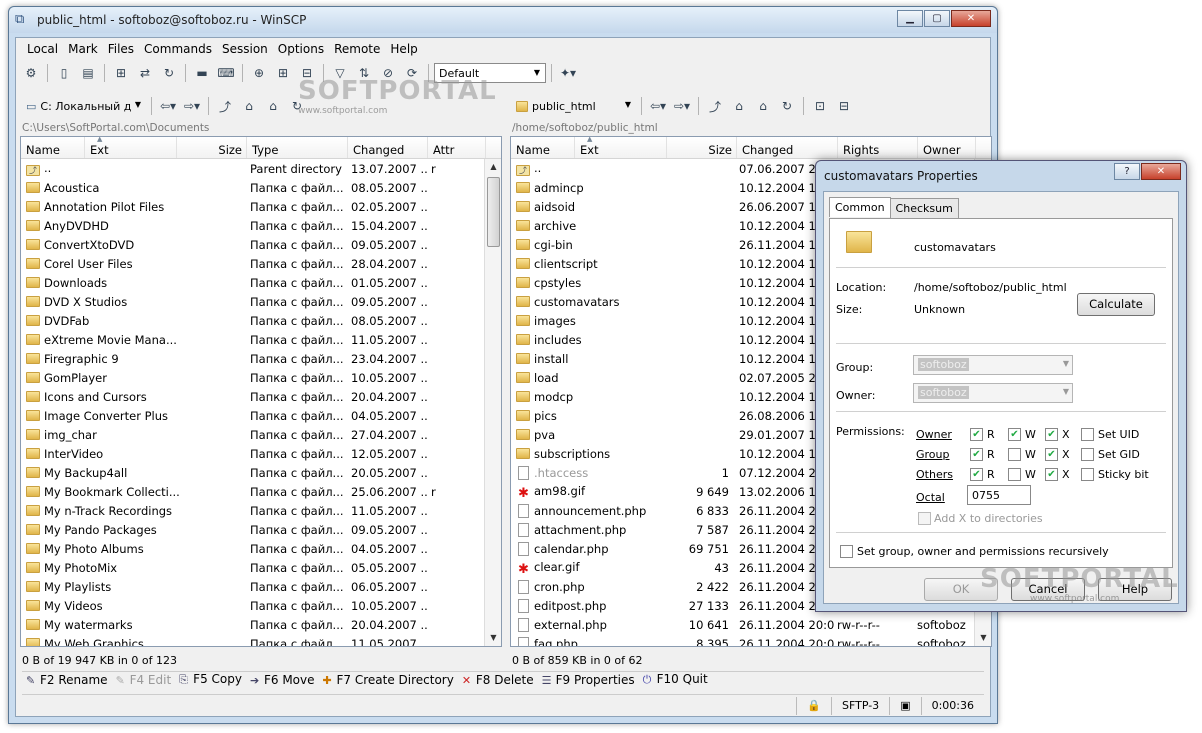 This screenshot has width=1202, height=733. Describe the element at coordinates (924, 208) in the screenshot. I see `tab-checksum: Checksum` at that location.